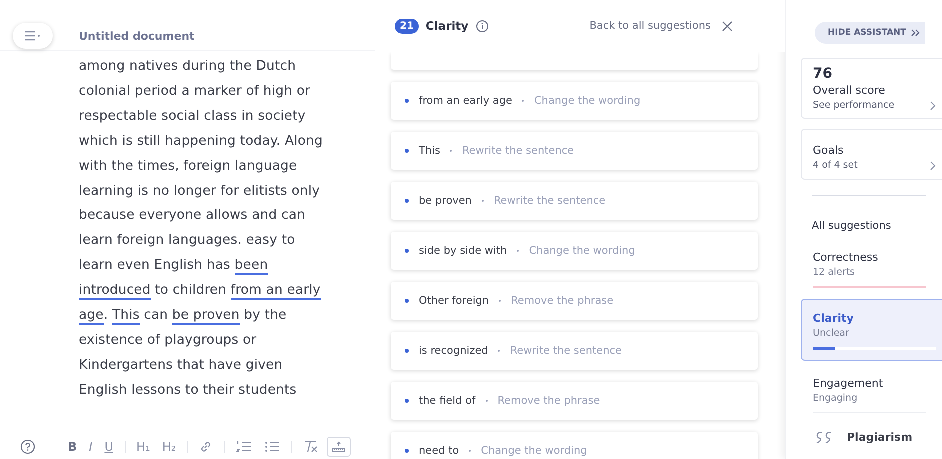 This screenshot has width=942, height=459. What do you see at coordinates (849, 90) in the screenshot?
I see `score-label: Overall score` at bounding box center [849, 90].